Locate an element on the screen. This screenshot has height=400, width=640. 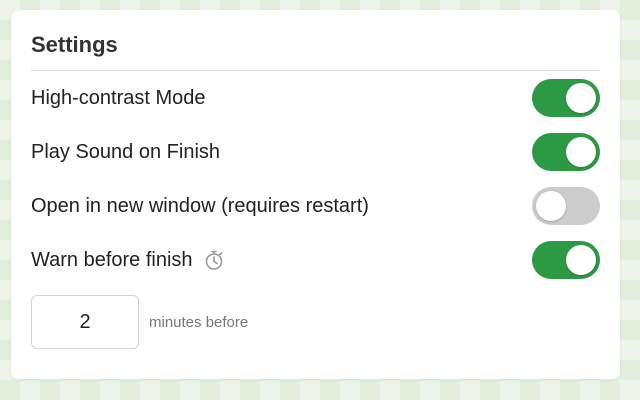
setting-row-high-contrast: High-contrast Mode is located at coordinates (315, 98).